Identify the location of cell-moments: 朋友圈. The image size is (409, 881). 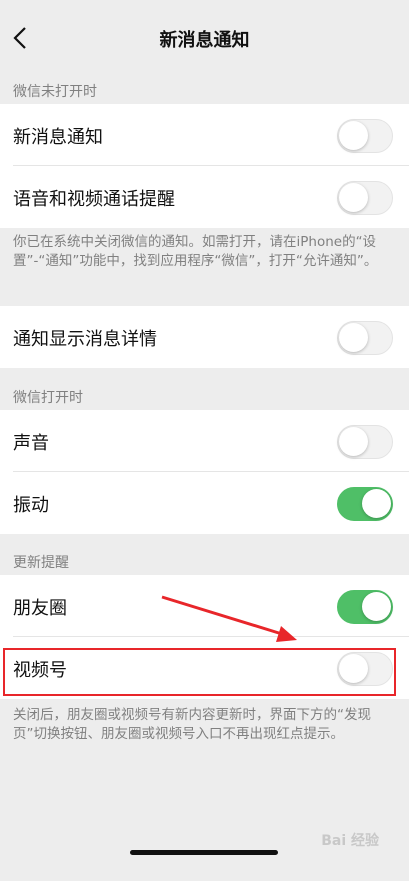
(204, 606).